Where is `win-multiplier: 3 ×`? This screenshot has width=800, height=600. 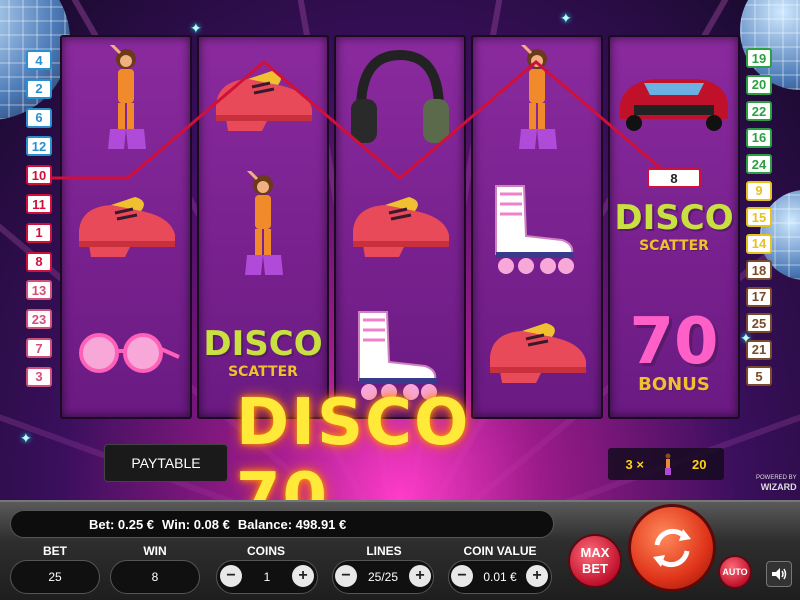
win-multiplier: 3 × is located at coordinates (634, 464).